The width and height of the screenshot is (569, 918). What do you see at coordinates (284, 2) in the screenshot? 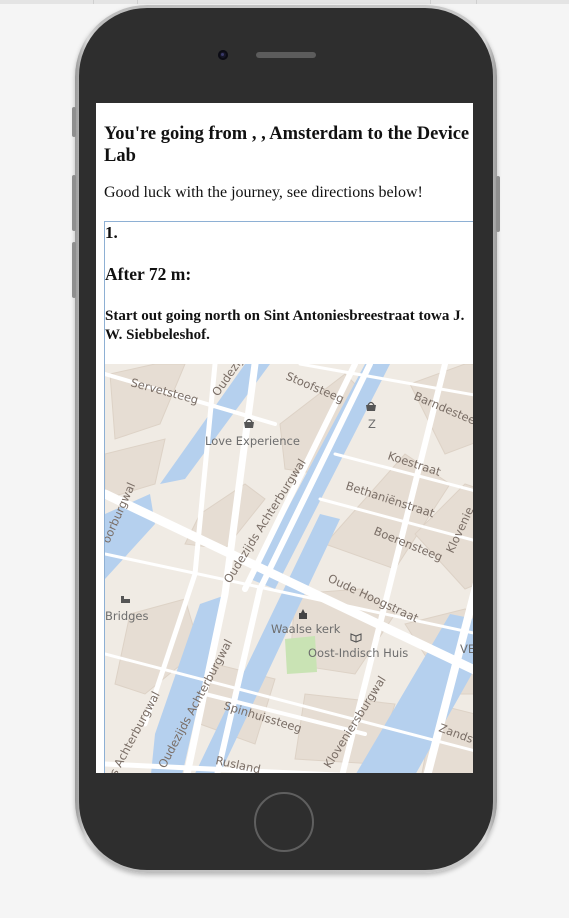
I see `browser-top-strip` at bounding box center [284, 2].